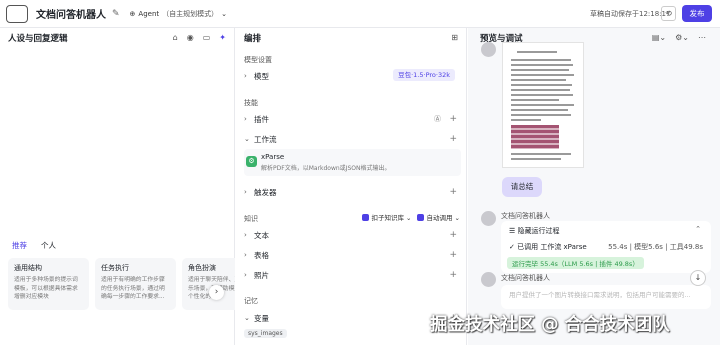 This screenshot has width=720, height=345. What do you see at coordinates (190, 13) in the screenshot?
I see `agent-mode: （自主规划模式）` at bounding box center [190, 13].